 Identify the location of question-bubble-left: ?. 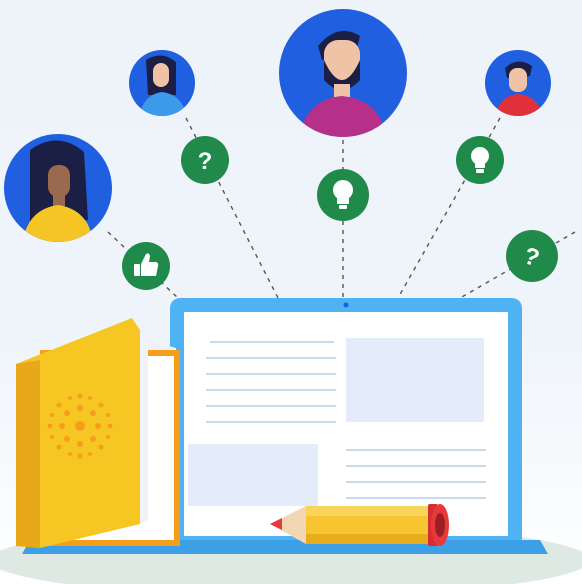
(205, 160).